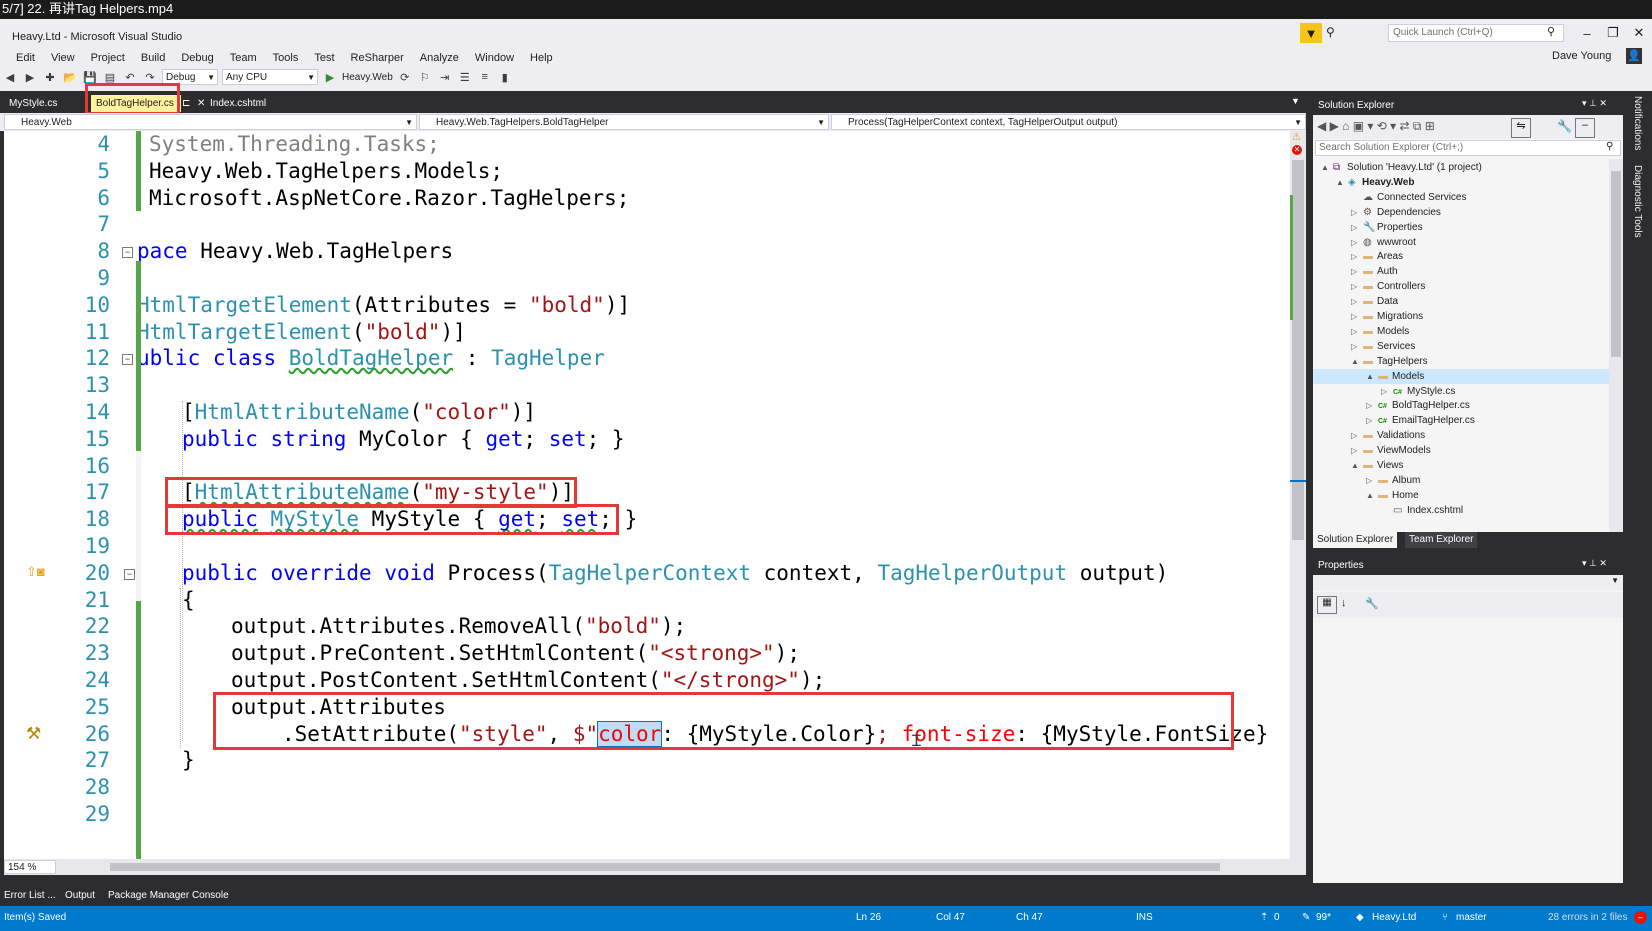  I want to click on tree-item: ▷ ▬ Auth, so click(1374, 271).